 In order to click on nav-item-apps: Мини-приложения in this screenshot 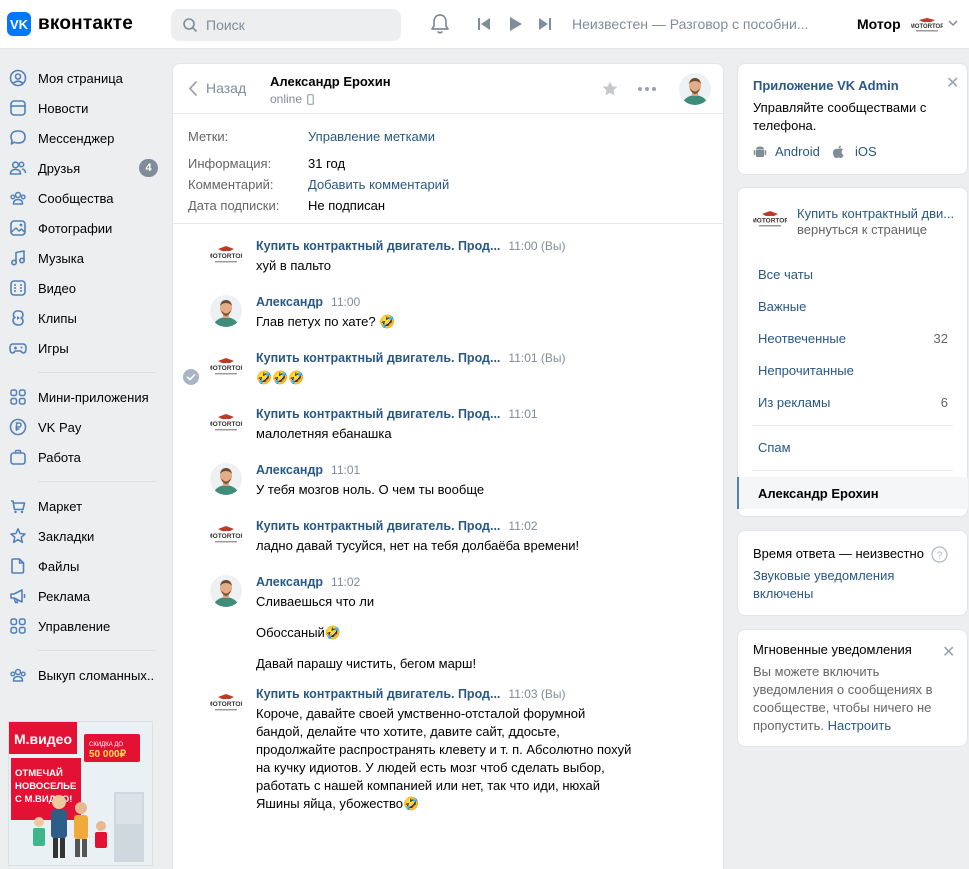, I will do `click(80, 397)`.